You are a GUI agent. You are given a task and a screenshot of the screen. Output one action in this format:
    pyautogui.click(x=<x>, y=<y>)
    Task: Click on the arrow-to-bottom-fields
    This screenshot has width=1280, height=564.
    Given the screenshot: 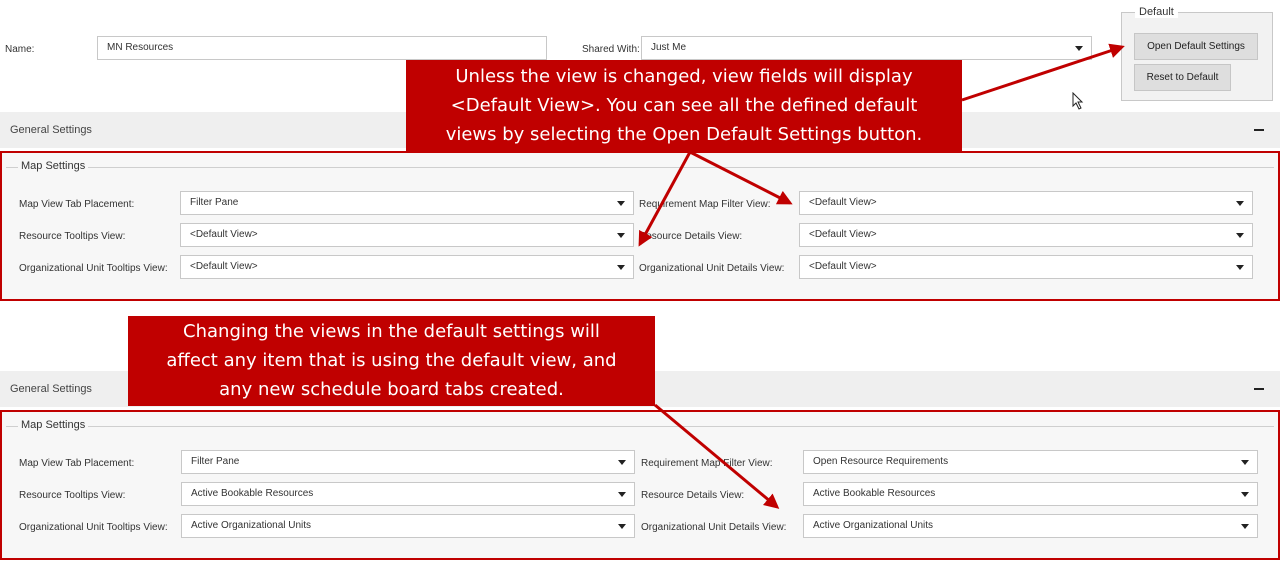 What is the action you would take?
    pyautogui.click(x=717, y=456)
    